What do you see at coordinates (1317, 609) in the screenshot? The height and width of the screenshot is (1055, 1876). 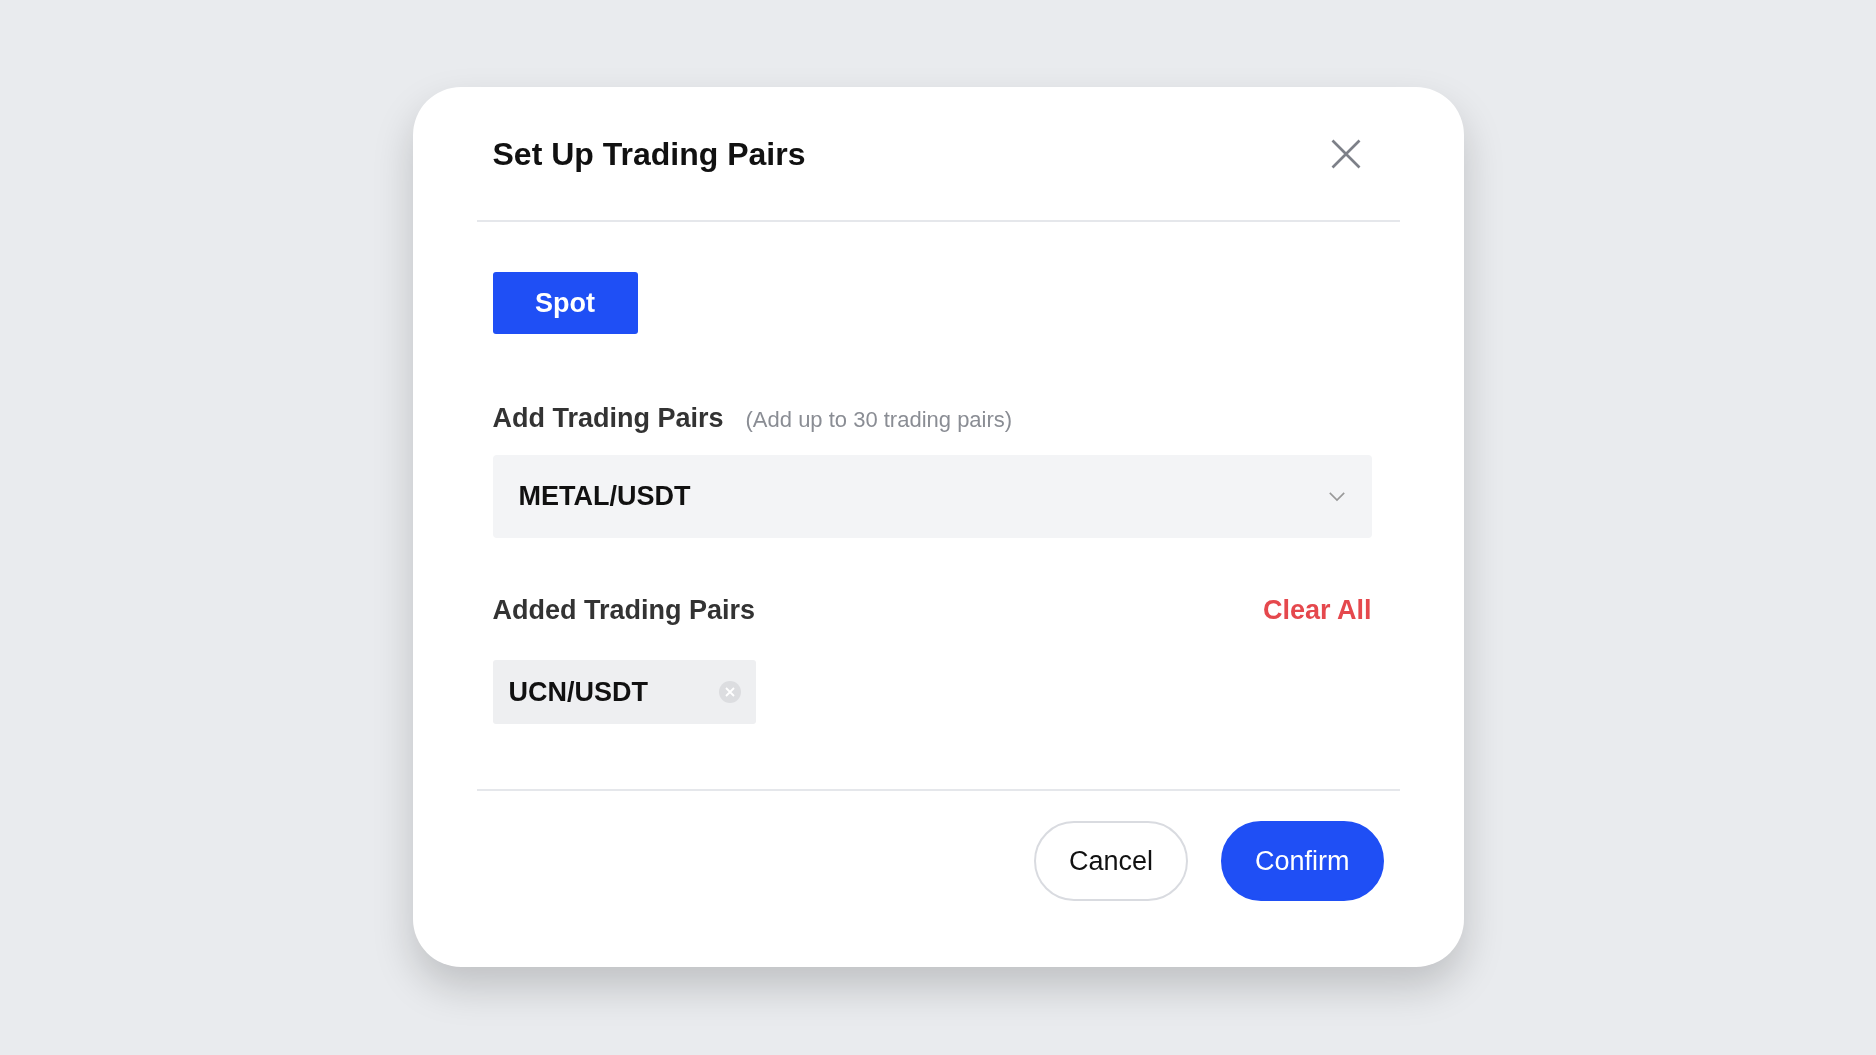 I see `clear-all-link: Clear All` at bounding box center [1317, 609].